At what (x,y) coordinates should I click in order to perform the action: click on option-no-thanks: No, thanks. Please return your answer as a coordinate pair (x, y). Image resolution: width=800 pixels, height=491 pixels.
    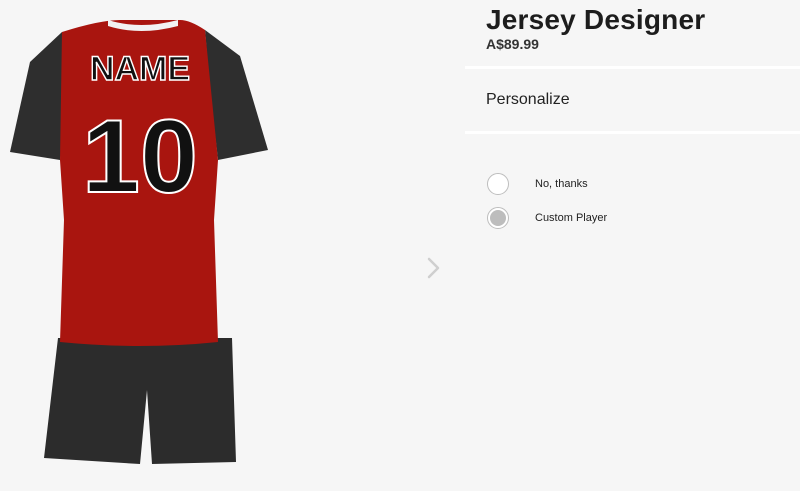
    Looking at the image, I should click on (587, 184).